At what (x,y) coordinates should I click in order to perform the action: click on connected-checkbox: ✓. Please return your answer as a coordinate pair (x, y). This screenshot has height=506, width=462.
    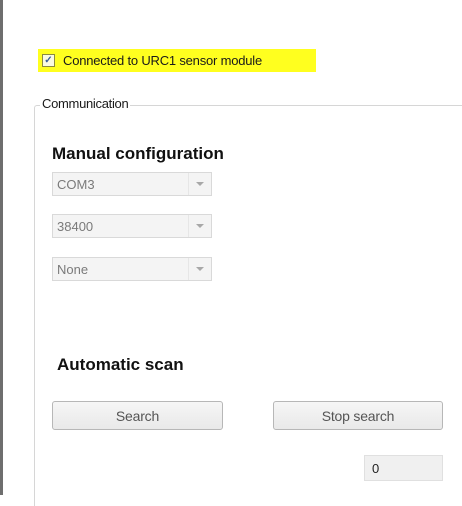
    Looking at the image, I should click on (48, 60).